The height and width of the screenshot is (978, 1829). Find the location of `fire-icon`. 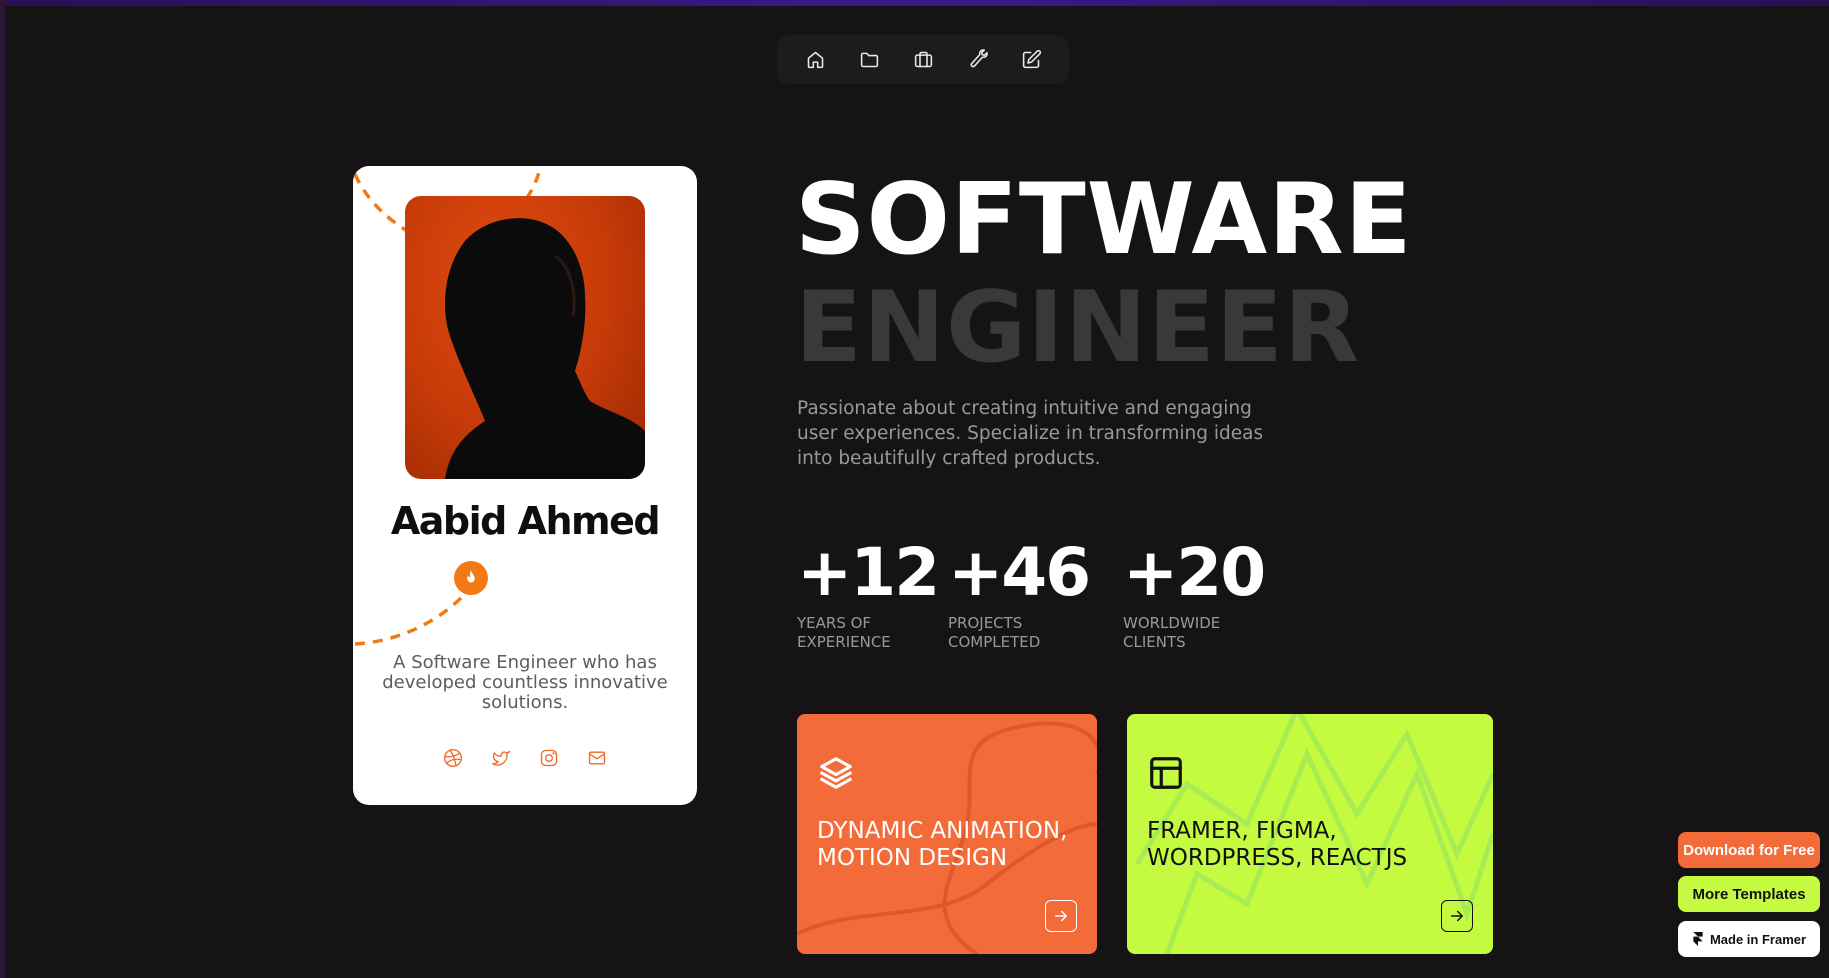

fire-icon is located at coordinates (471, 576).